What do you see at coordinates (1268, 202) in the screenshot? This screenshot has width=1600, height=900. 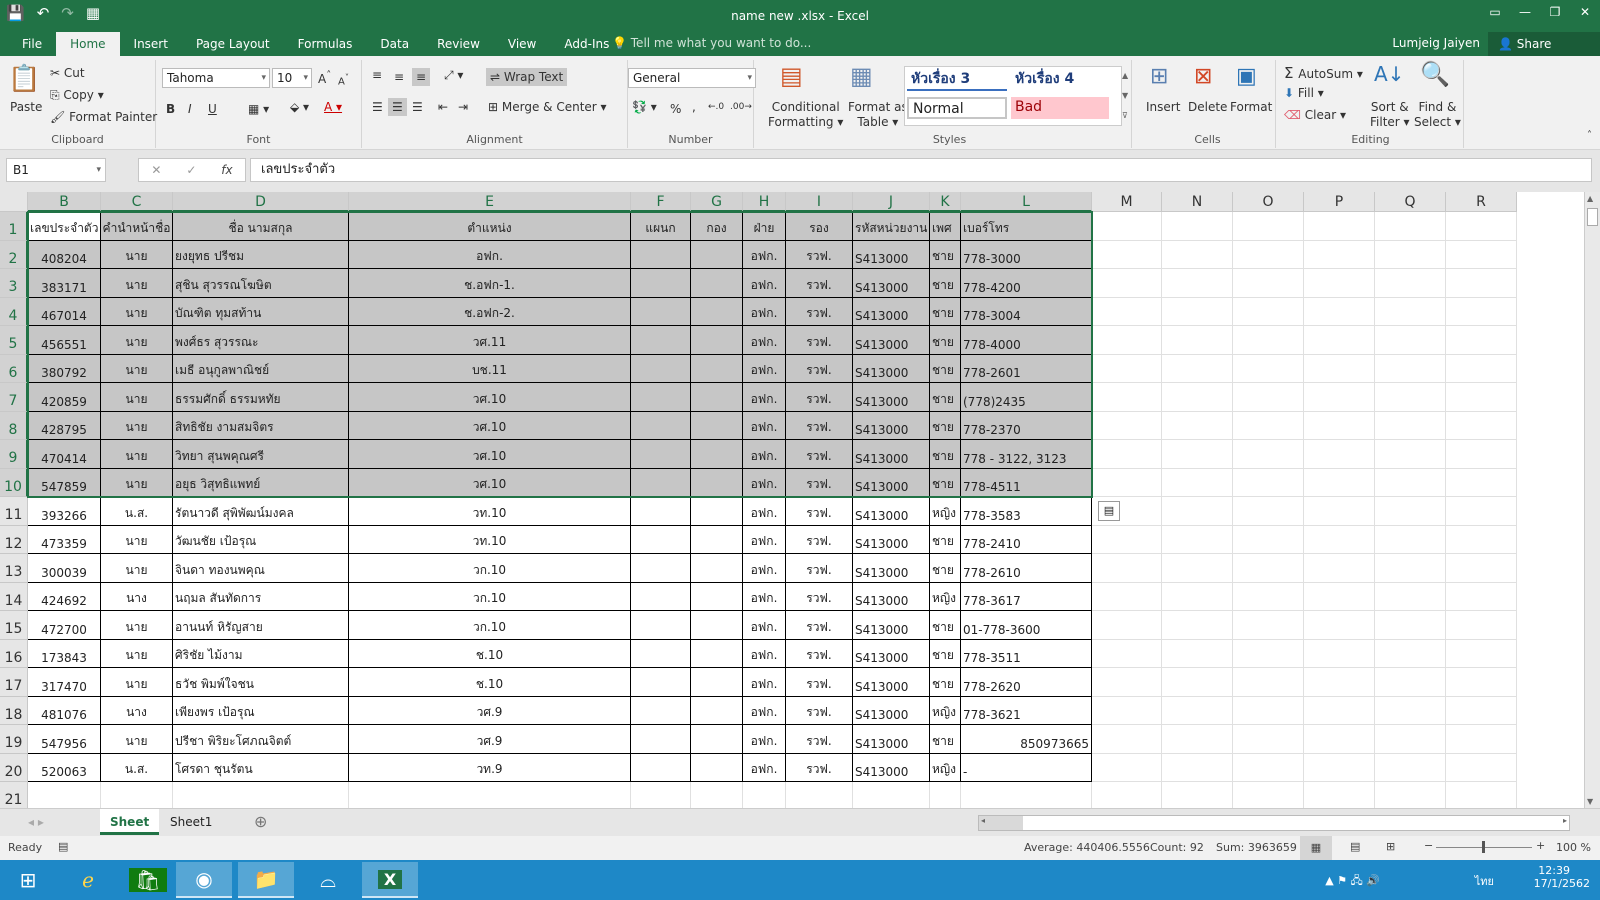 I see `column-header-o: O` at bounding box center [1268, 202].